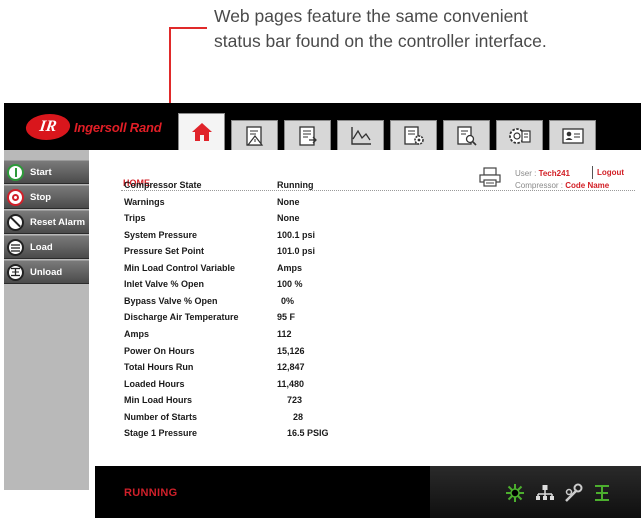  I want to click on service-gear-icon, so click(519, 135).